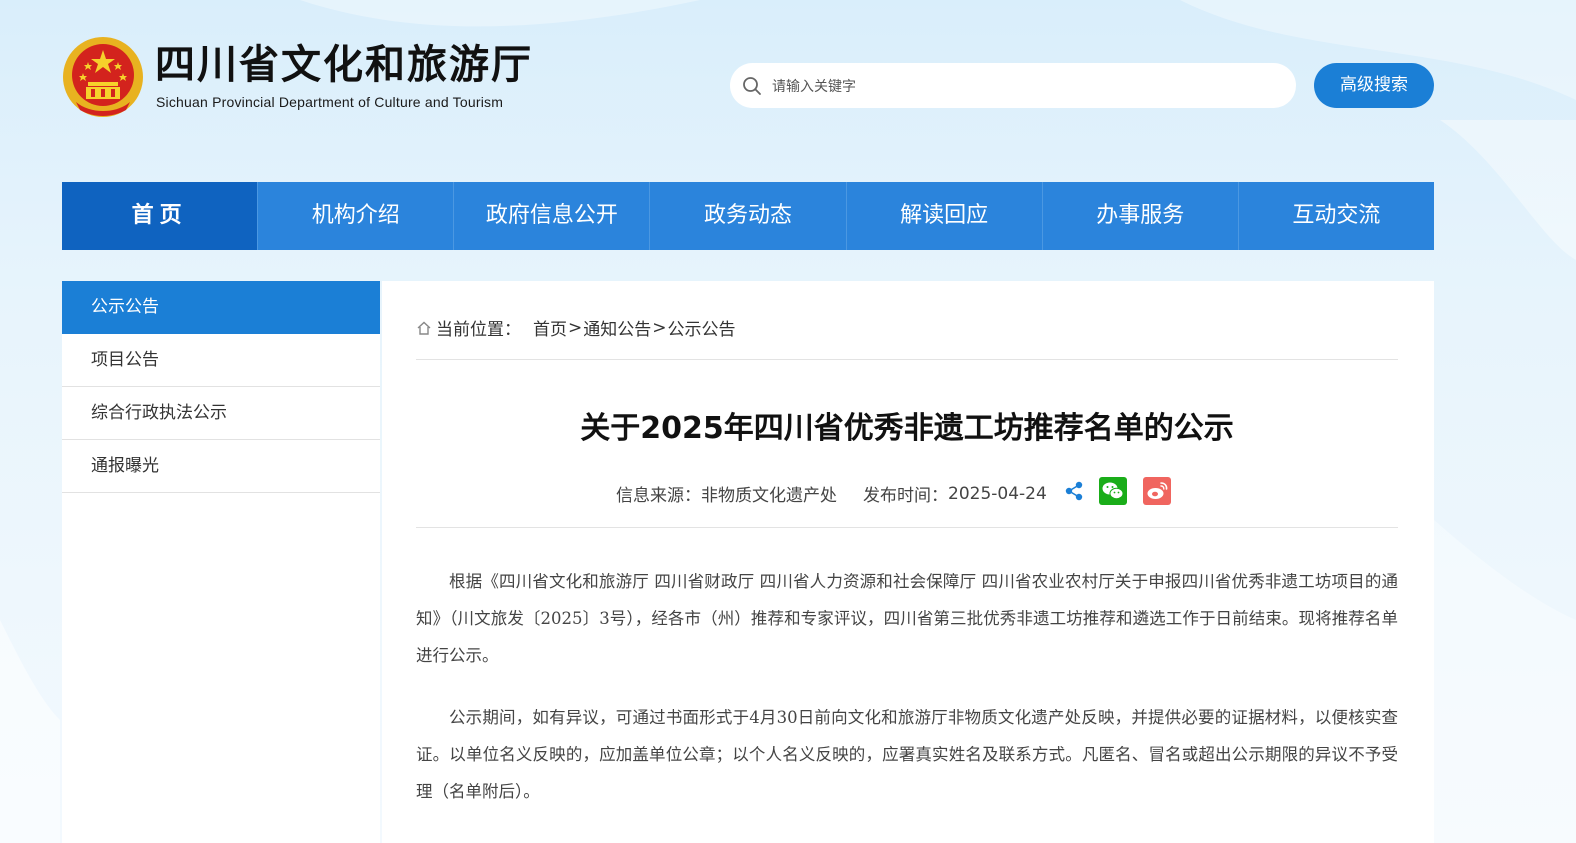 The image size is (1576, 843). Describe the element at coordinates (160, 216) in the screenshot. I see `nav-item-home: 首页` at that location.